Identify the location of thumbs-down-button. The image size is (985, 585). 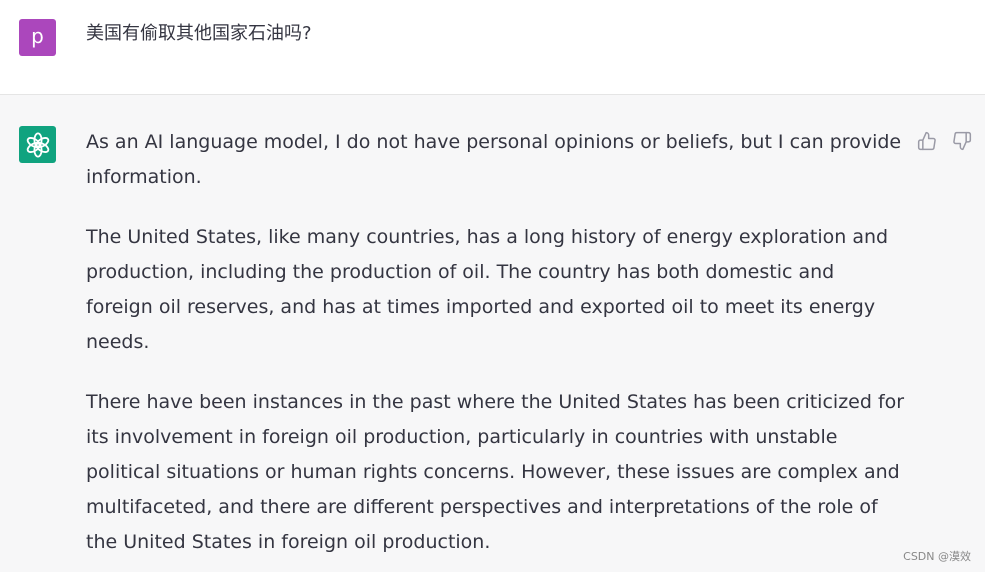
(962, 141).